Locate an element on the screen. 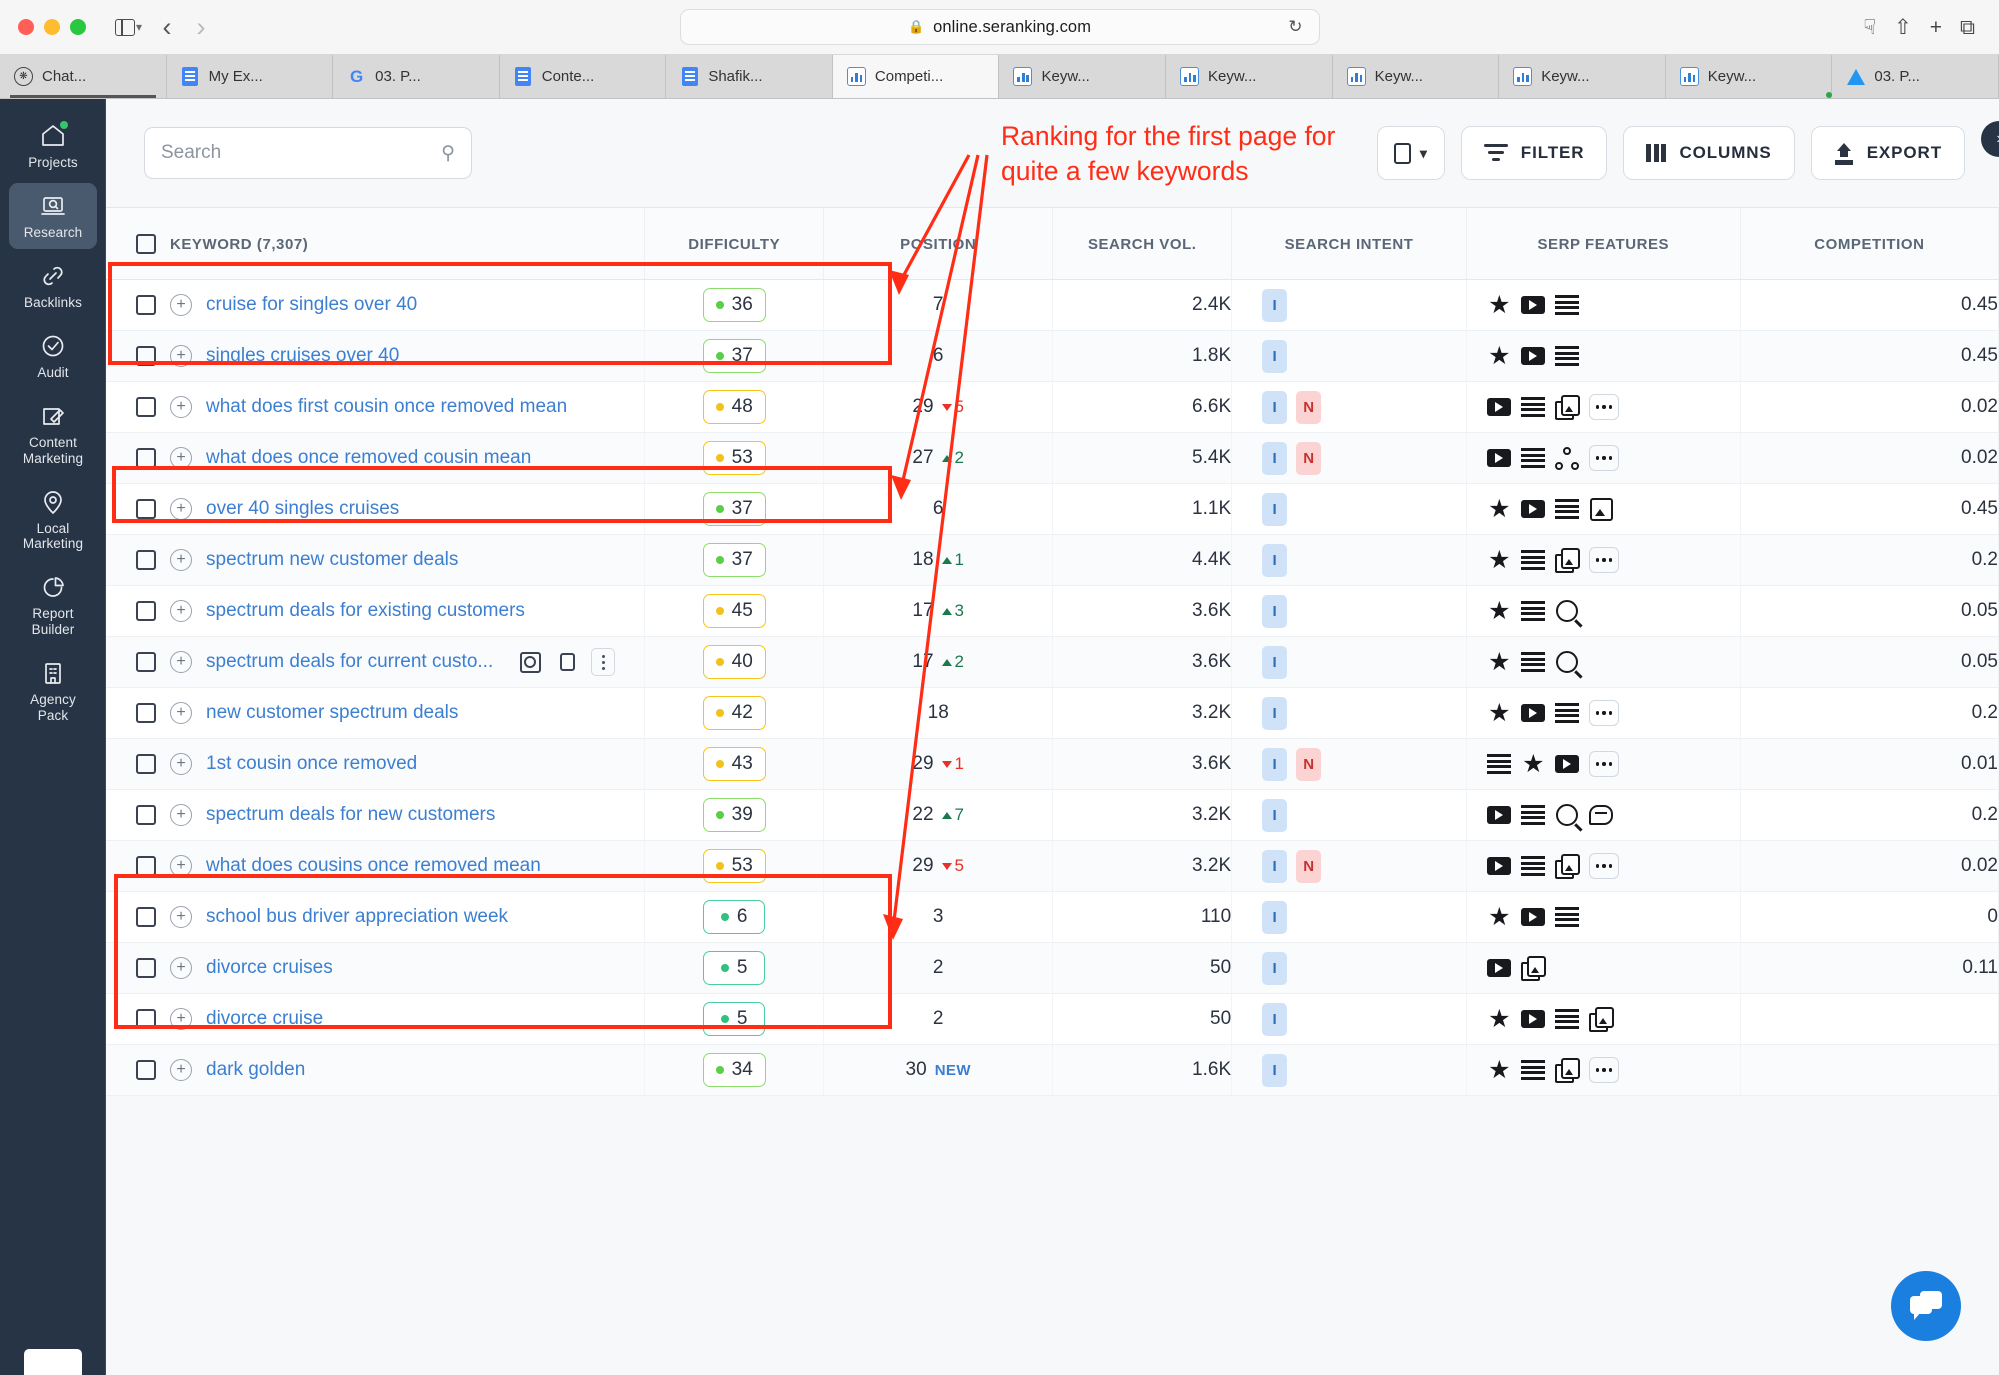 This screenshot has height=1375, width=1999. search-input-wrapper: ⚲ is located at coordinates (308, 153).